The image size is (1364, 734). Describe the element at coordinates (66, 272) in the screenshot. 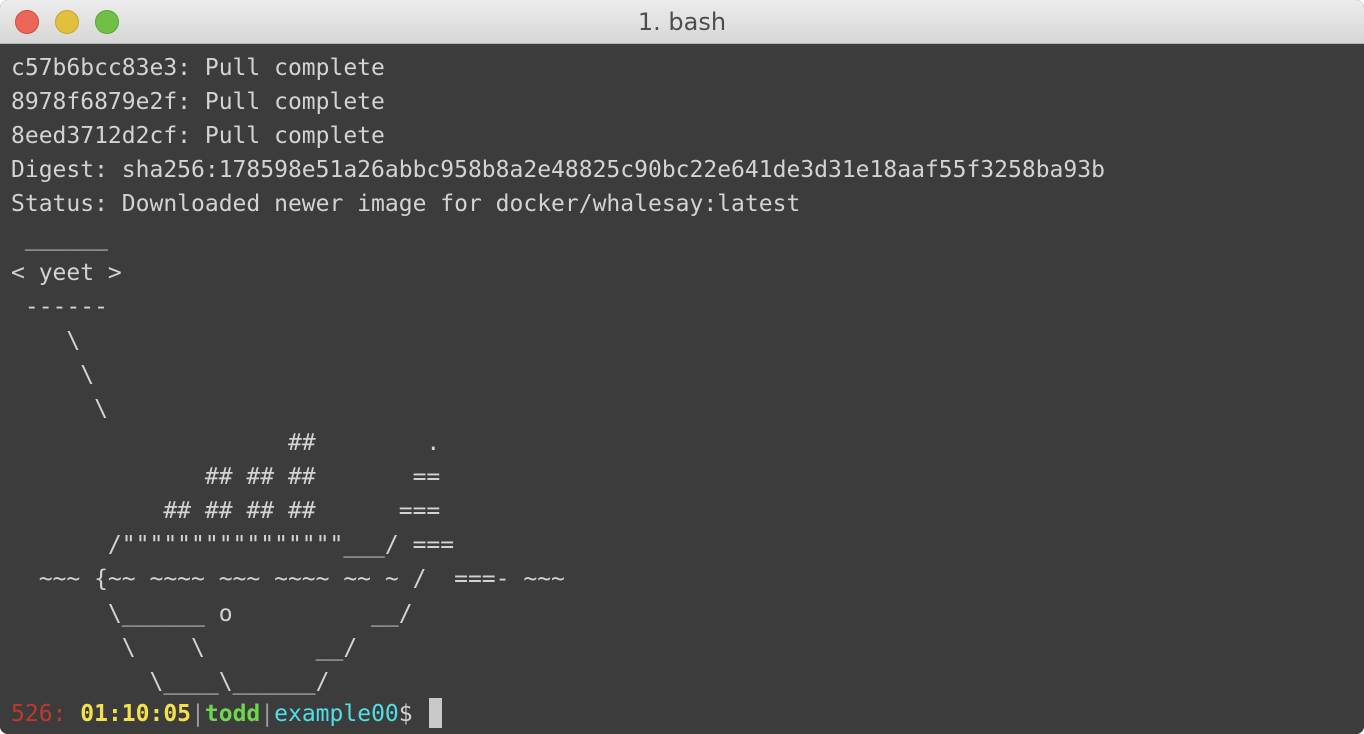

I see `output-line: < yeet >` at that location.